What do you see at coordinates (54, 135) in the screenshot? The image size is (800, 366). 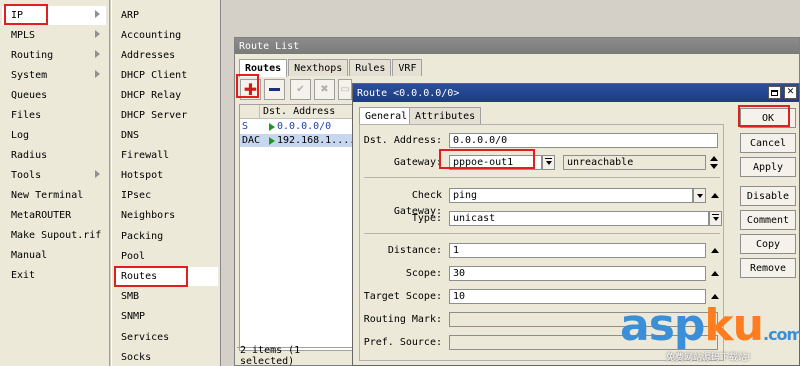 I see `menu-item-log: Log` at bounding box center [54, 135].